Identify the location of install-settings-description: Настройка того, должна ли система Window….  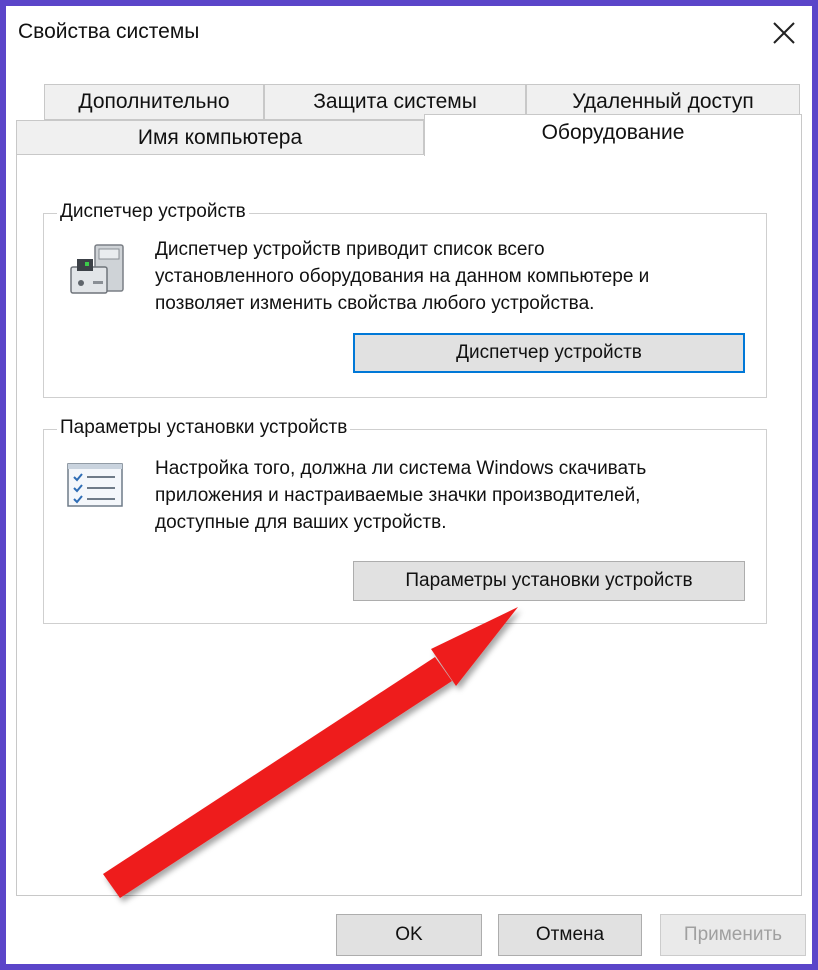
(400, 495).